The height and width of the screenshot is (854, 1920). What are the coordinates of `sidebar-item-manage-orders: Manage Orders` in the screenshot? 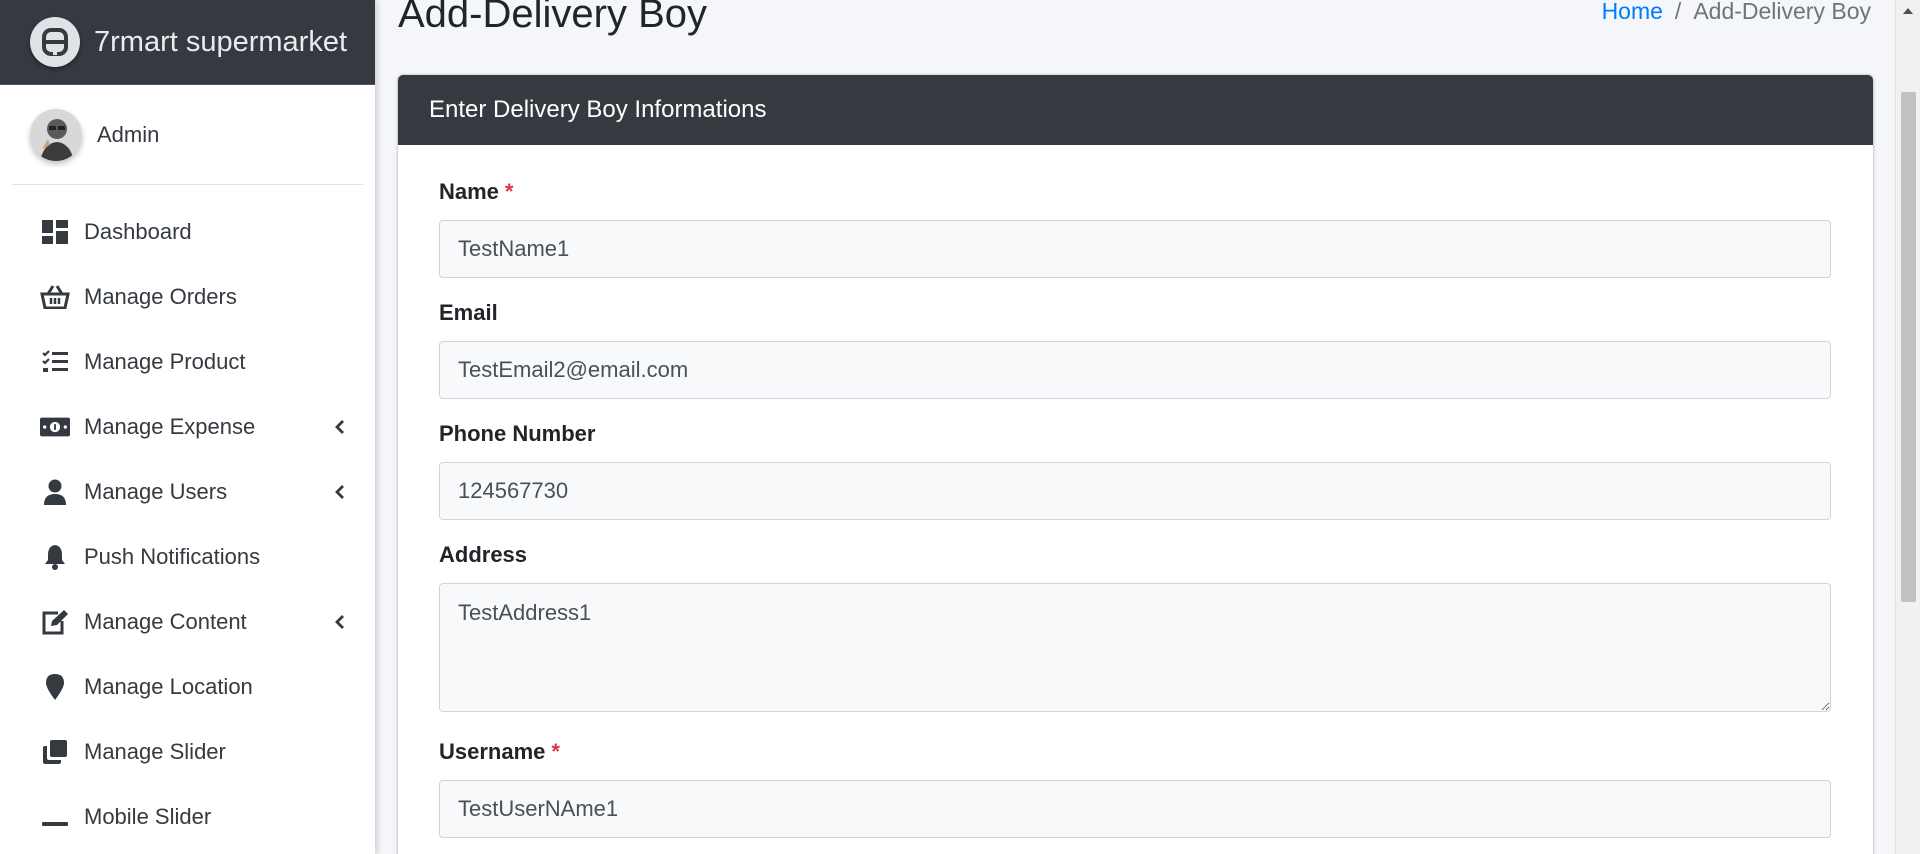 It's located at (187, 296).